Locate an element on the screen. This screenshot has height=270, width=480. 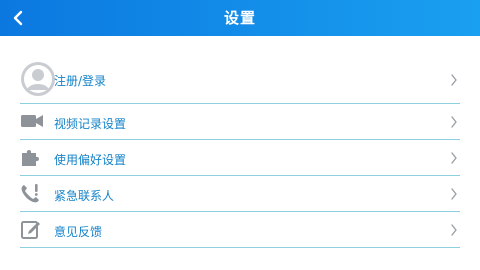
edit-icon is located at coordinates (30, 230).